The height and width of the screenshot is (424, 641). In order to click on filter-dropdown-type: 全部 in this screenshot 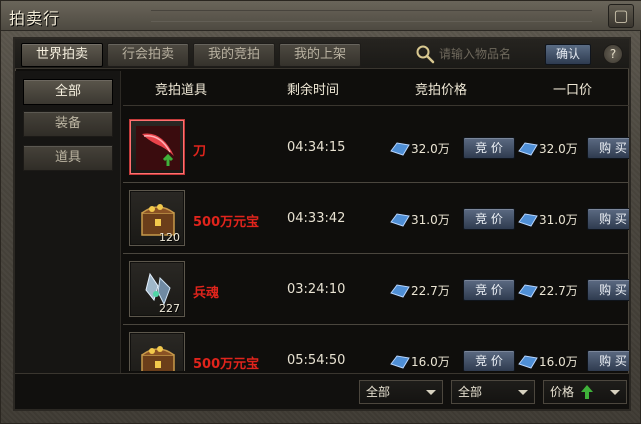, I will do `click(401, 392)`.